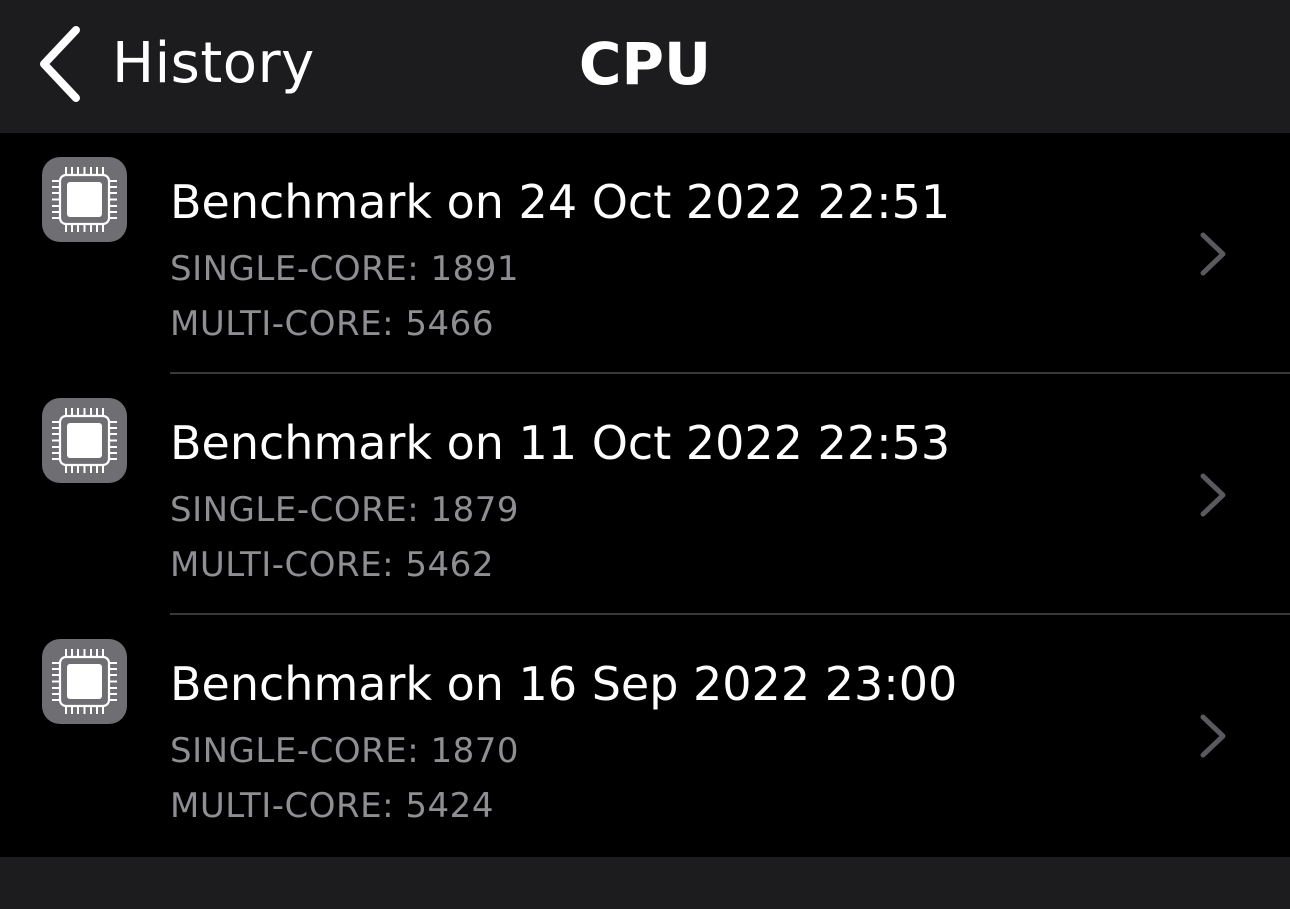 This screenshot has width=1290, height=909. Describe the element at coordinates (560, 443) in the screenshot. I see `benchmark-title: Benchmark on 11 Oct 2022 22:53` at that location.